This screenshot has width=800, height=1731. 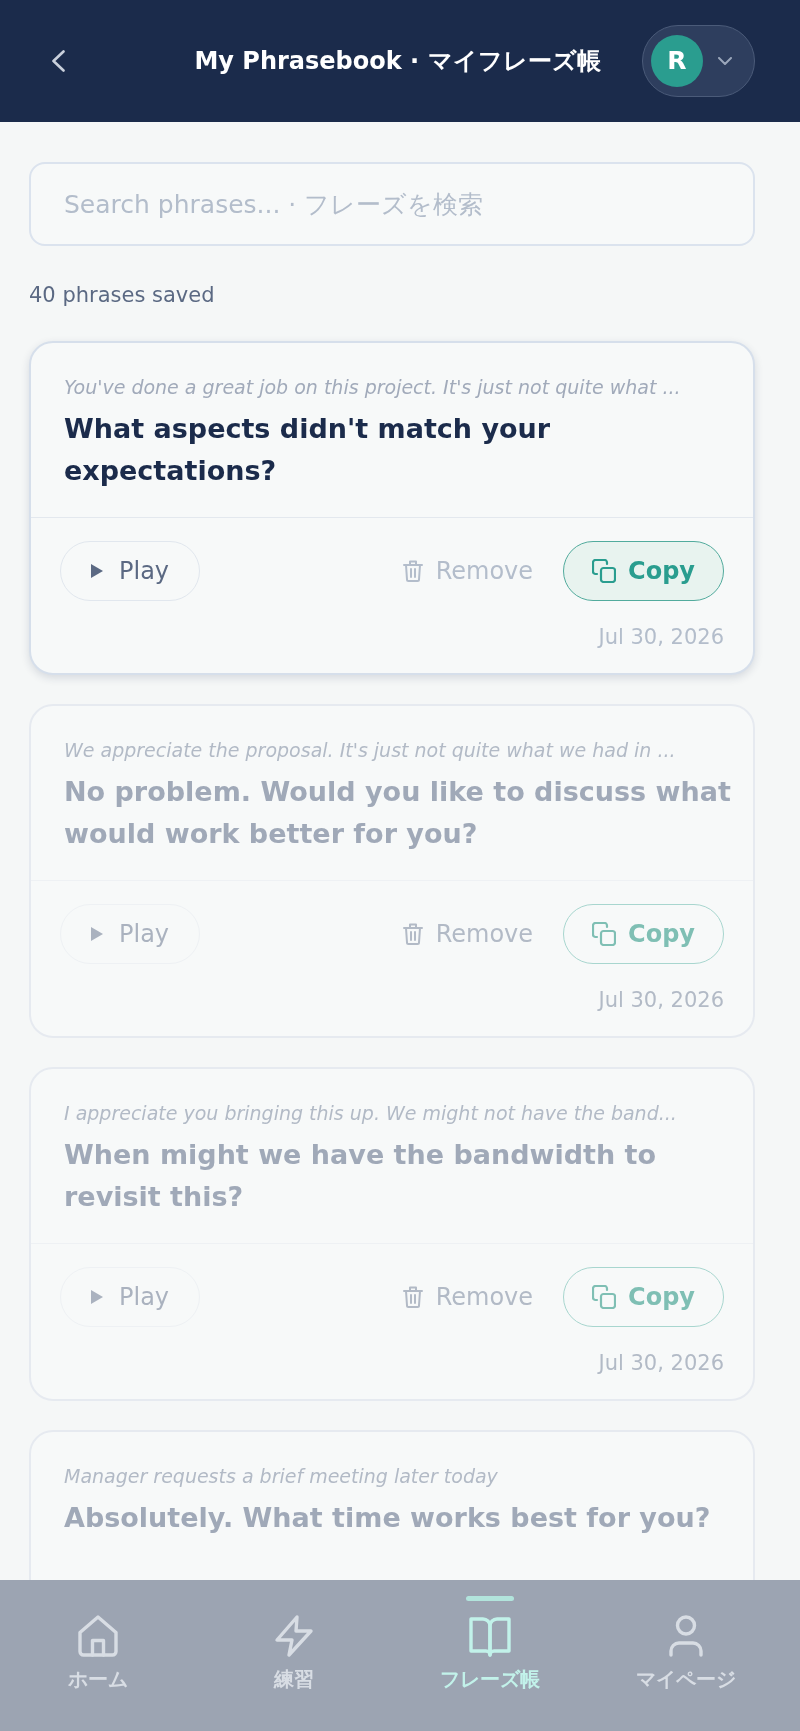 What do you see at coordinates (397, 813) in the screenshot?
I see `phrase-text: No problem. Would you like to discuss what would work better for you?` at bounding box center [397, 813].